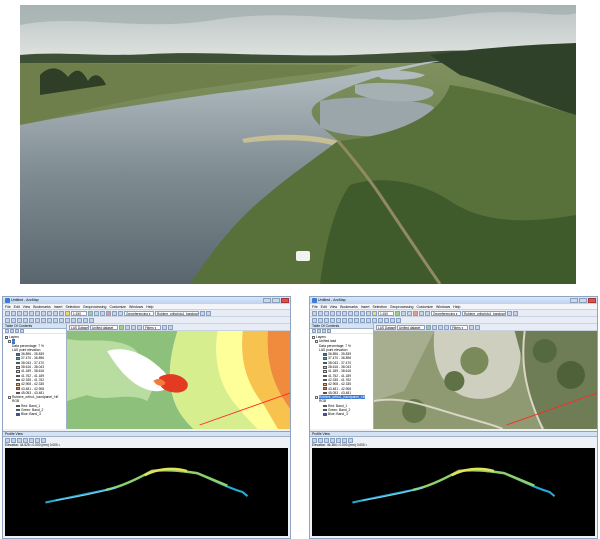 Image resolution: width=600 pixels, height=539 pixels. I want to click on minimize-button, so click(574, 300).